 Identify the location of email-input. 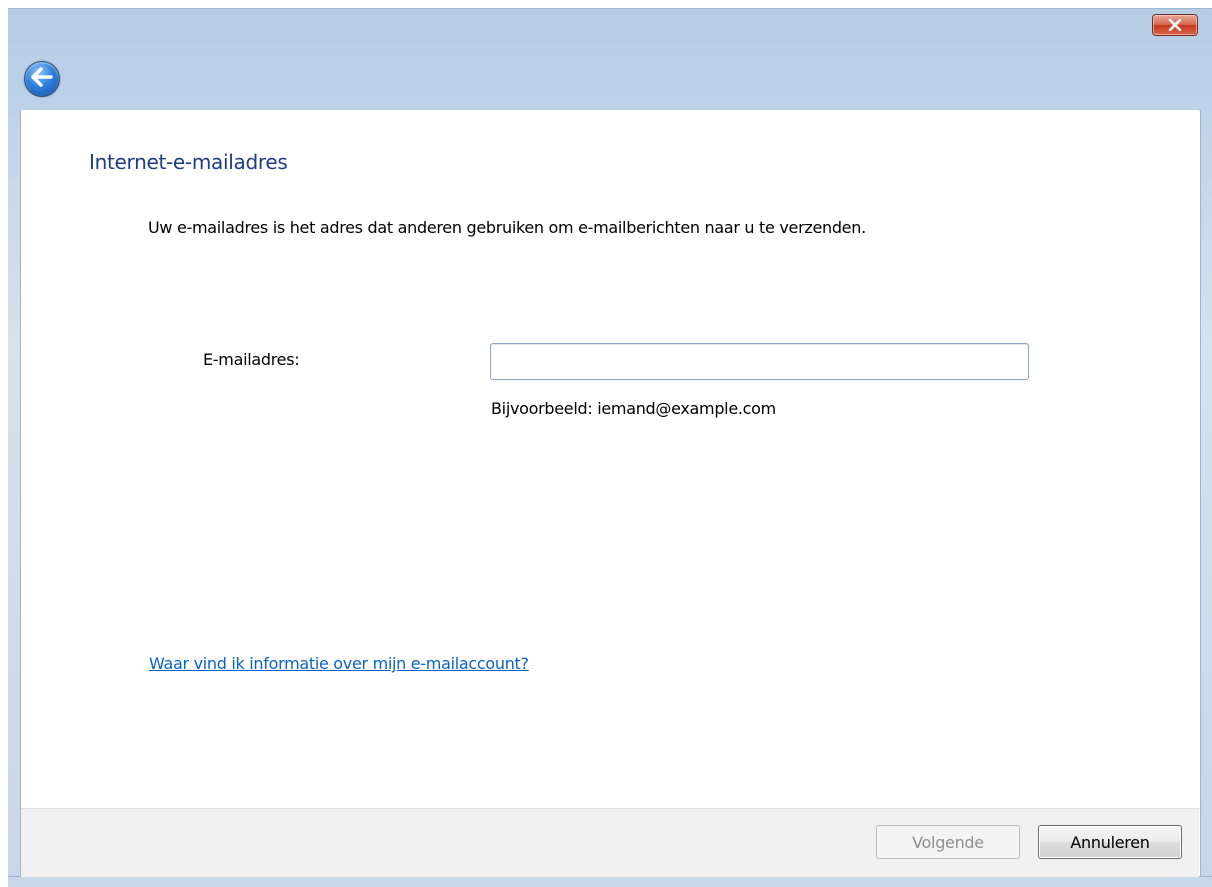
(759, 361).